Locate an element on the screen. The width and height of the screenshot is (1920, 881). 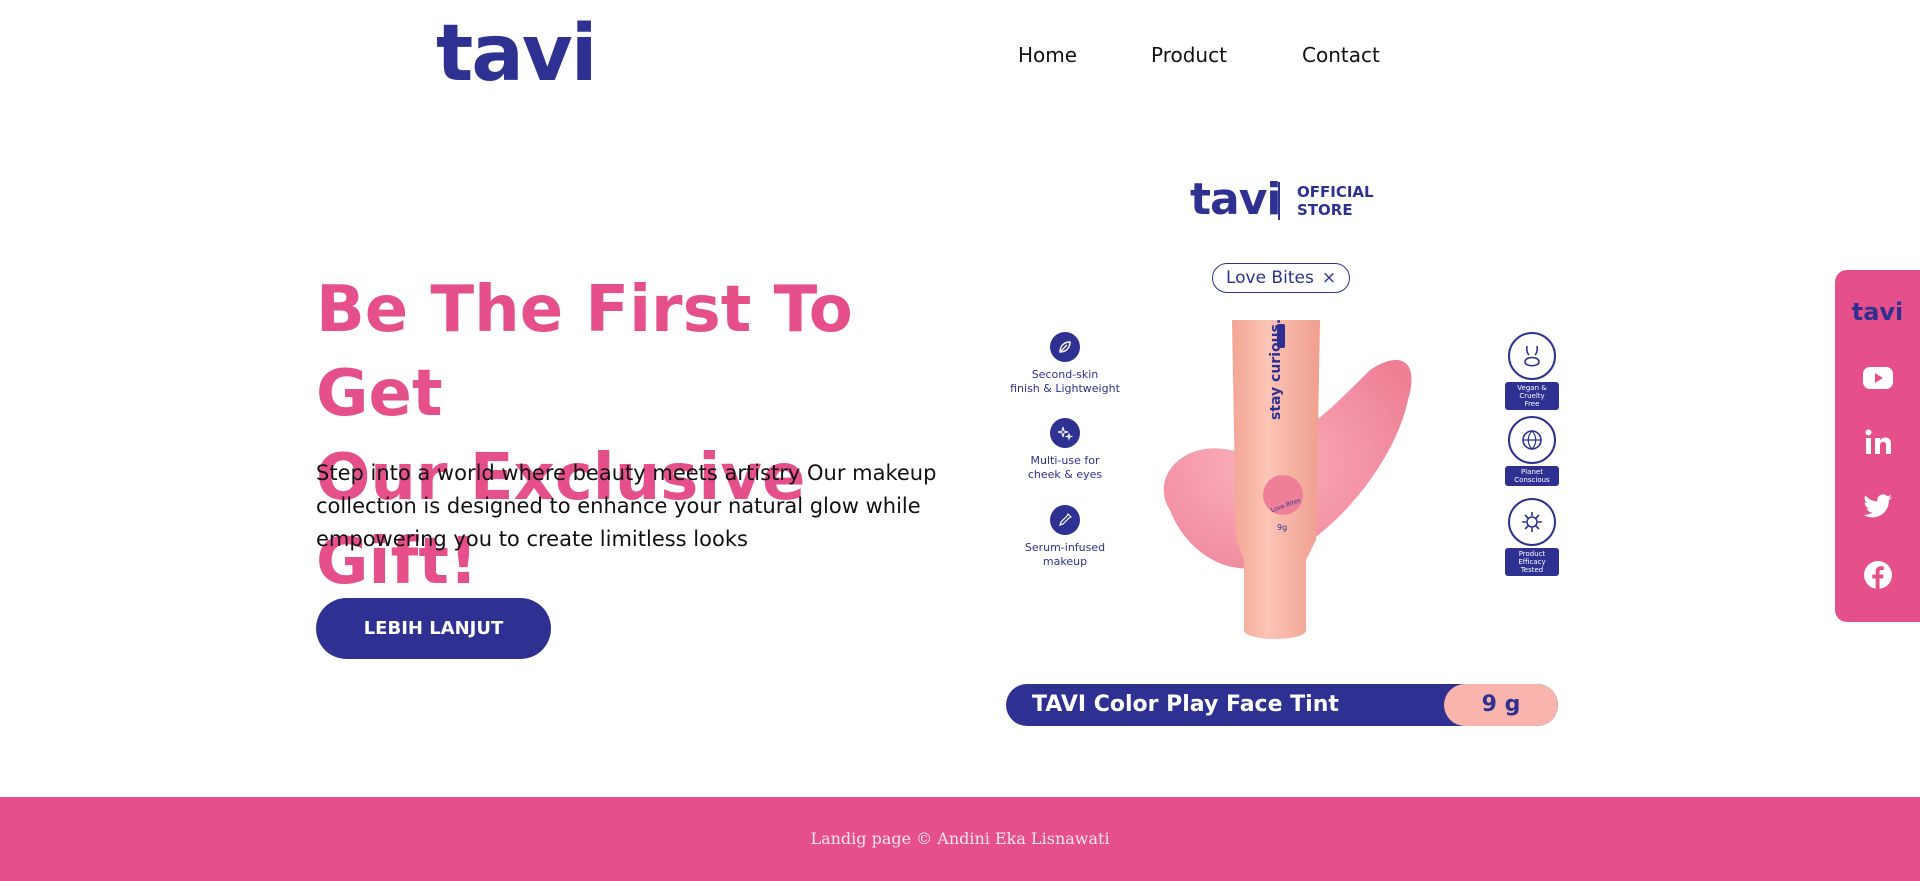
badge-line-2: Cruelty is located at coordinates (1532, 396).